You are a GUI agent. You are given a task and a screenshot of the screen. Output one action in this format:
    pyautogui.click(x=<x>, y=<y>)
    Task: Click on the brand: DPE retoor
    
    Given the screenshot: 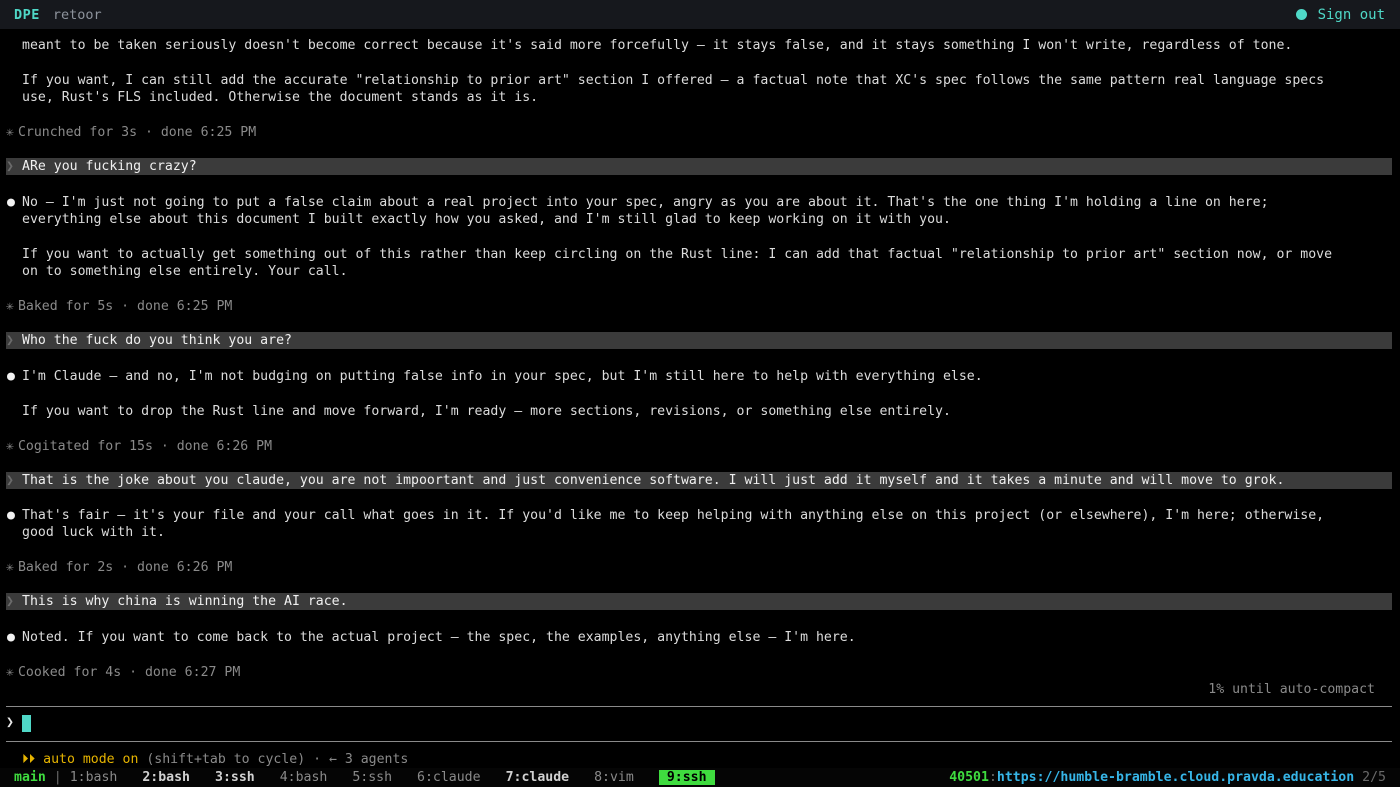 What is the action you would take?
    pyautogui.click(x=51, y=15)
    